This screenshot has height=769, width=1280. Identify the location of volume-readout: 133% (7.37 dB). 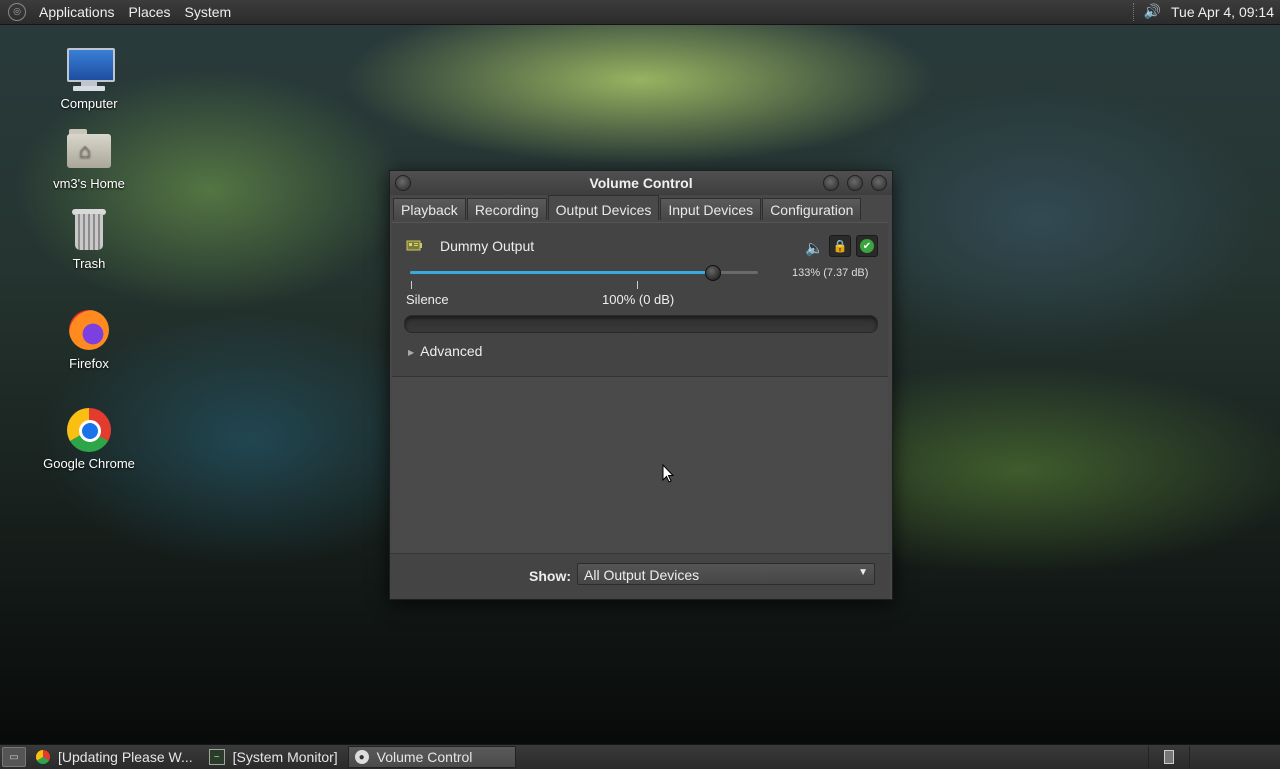
(830, 273).